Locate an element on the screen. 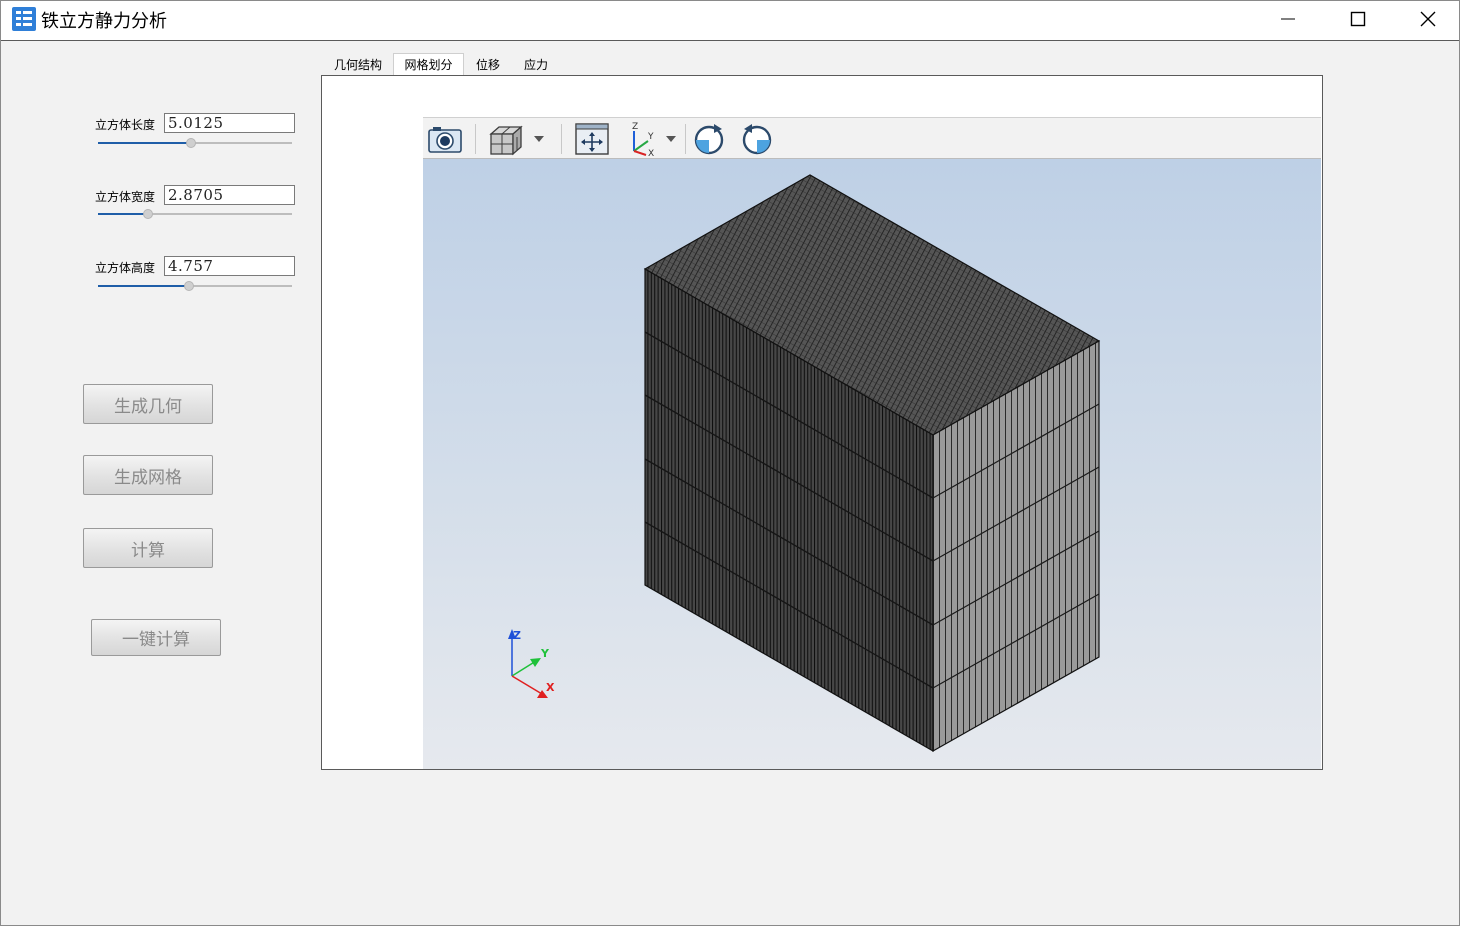 The width and height of the screenshot is (1460, 926). one-click-compute-button: 一键计算 is located at coordinates (156, 637).